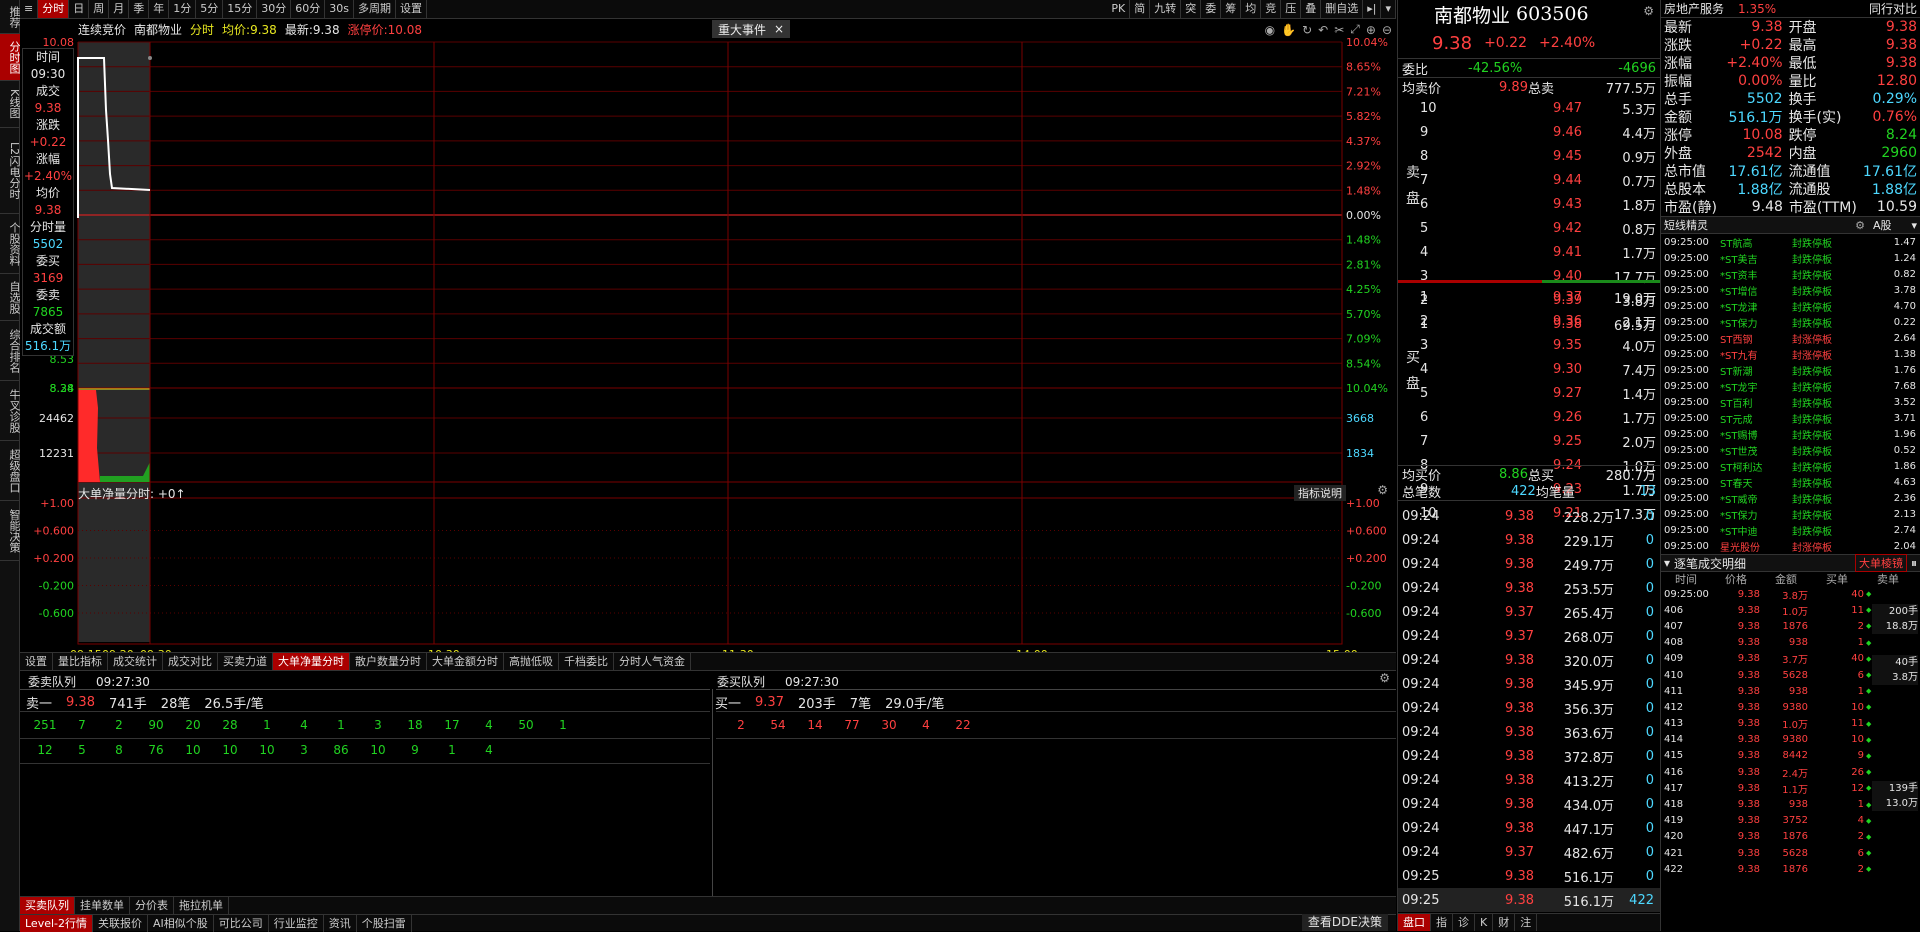 This screenshot has width=1920, height=932. Describe the element at coordinates (1529, 228) in the screenshot. I see `order-book-row: 5 9.42 0.8万` at that location.